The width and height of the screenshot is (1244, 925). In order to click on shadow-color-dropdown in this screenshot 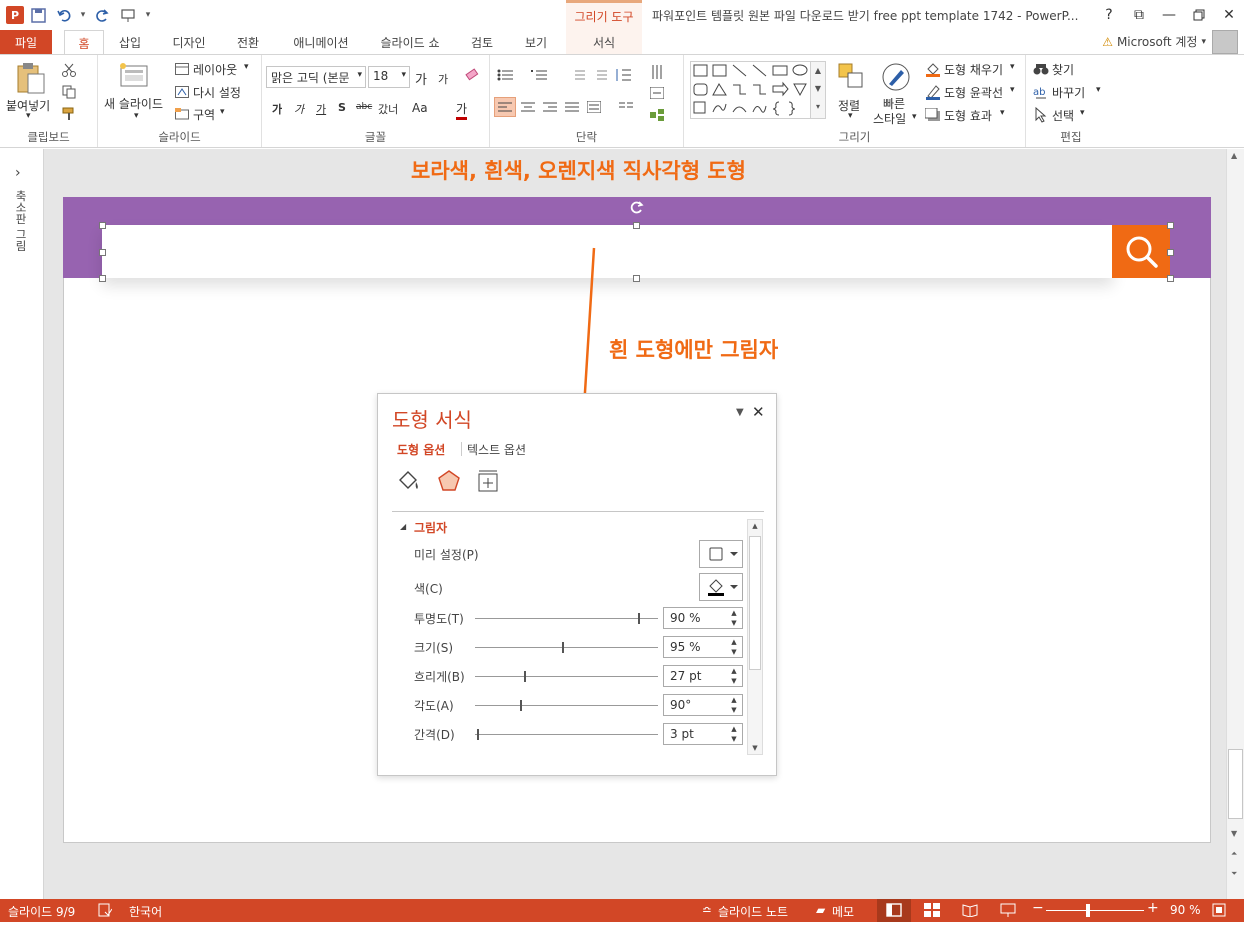, I will do `click(721, 587)`.